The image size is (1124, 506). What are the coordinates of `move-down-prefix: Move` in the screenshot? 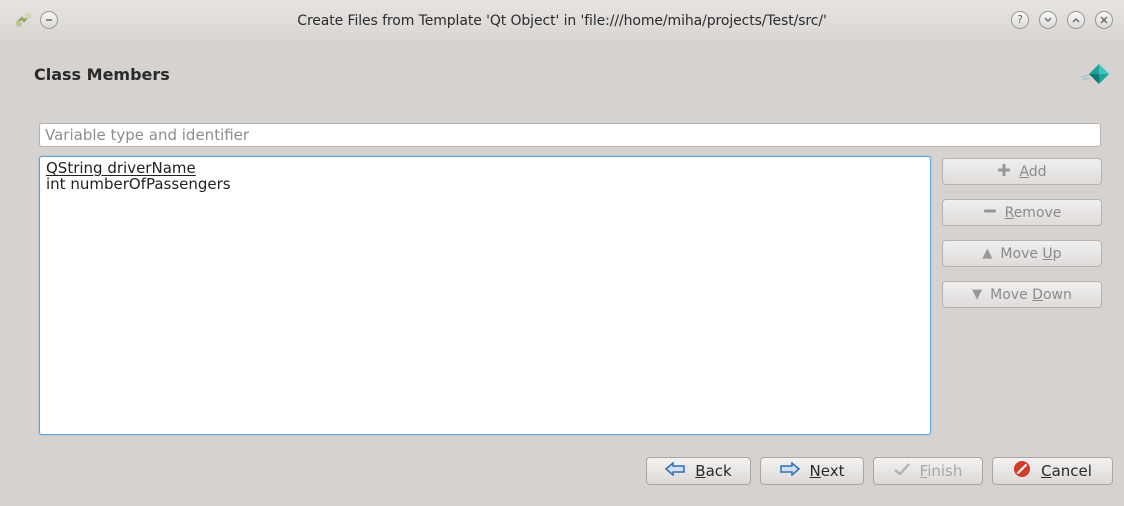 It's located at (1011, 294).